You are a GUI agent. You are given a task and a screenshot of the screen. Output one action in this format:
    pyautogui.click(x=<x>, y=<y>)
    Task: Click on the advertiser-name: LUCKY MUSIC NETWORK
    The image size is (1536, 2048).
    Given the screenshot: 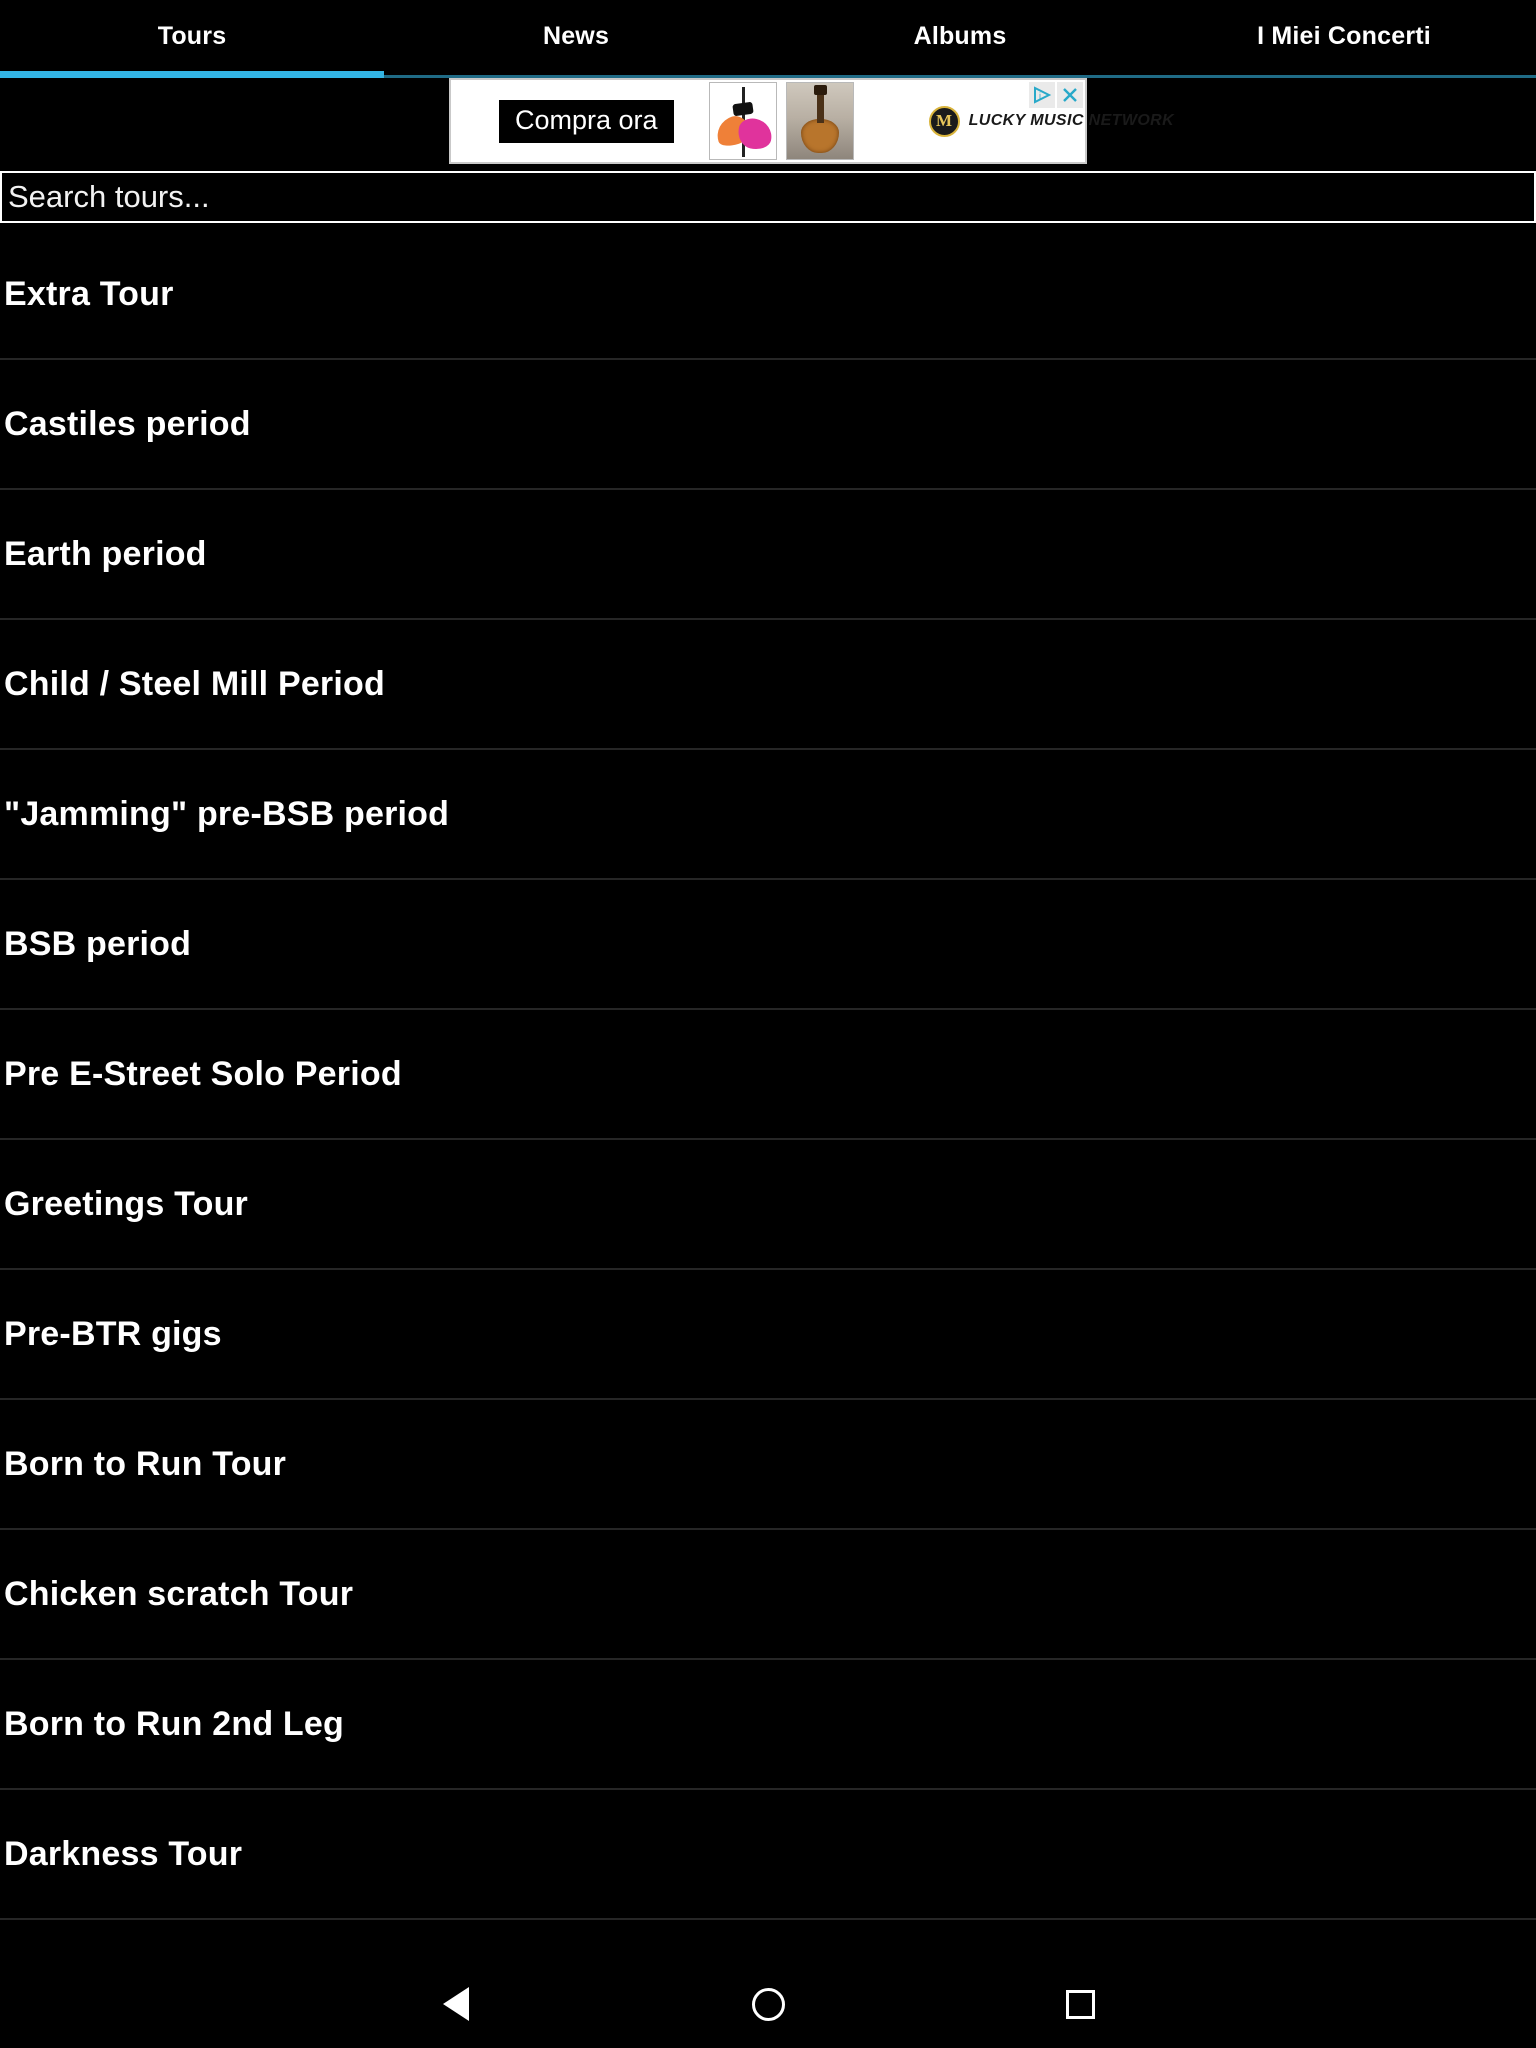 What is the action you would take?
    pyautogui.click(x=1071, y=120)
    